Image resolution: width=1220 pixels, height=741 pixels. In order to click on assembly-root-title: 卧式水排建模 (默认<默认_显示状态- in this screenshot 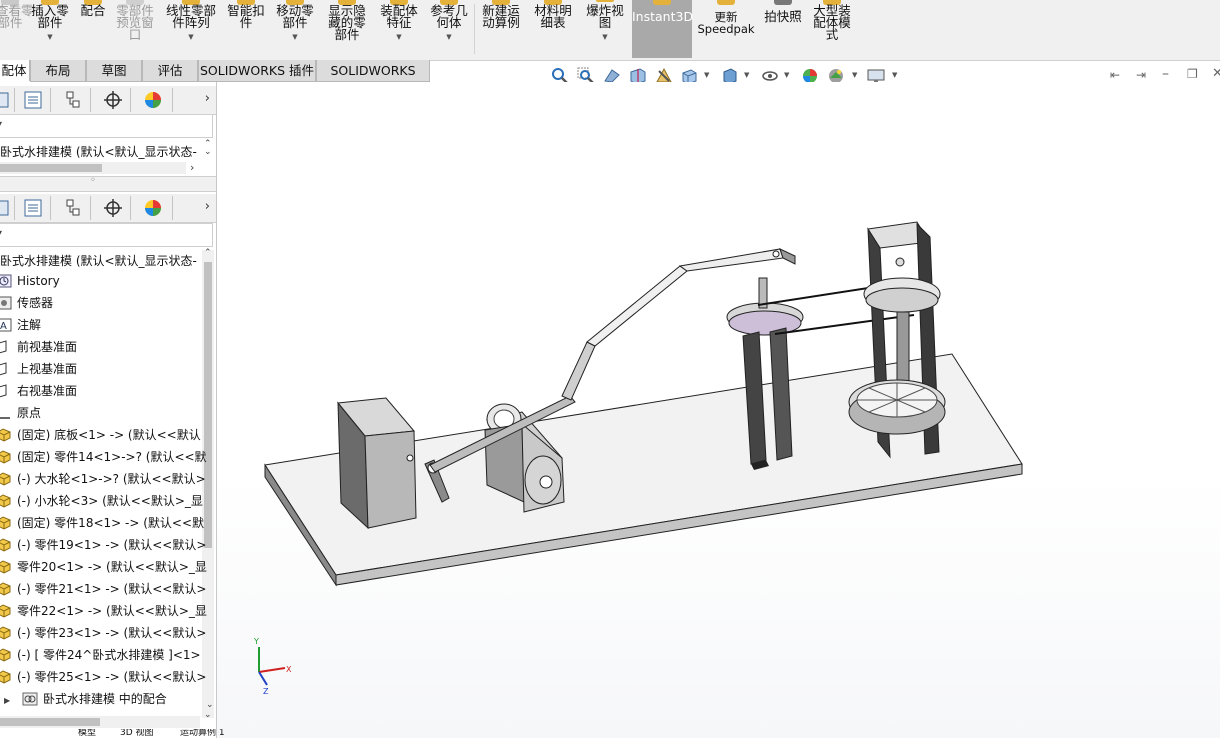, I will do `click(98, 260)`.